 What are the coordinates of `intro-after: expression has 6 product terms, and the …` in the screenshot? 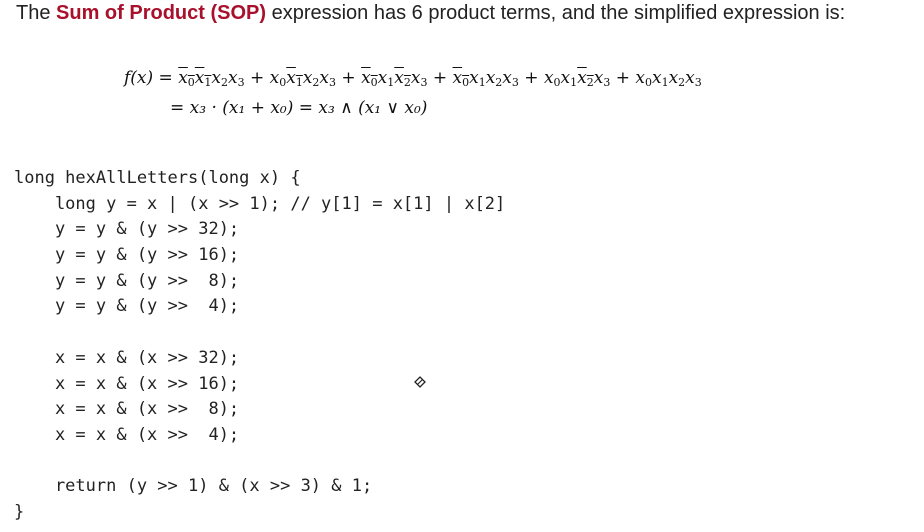 It's located at (556, 13).